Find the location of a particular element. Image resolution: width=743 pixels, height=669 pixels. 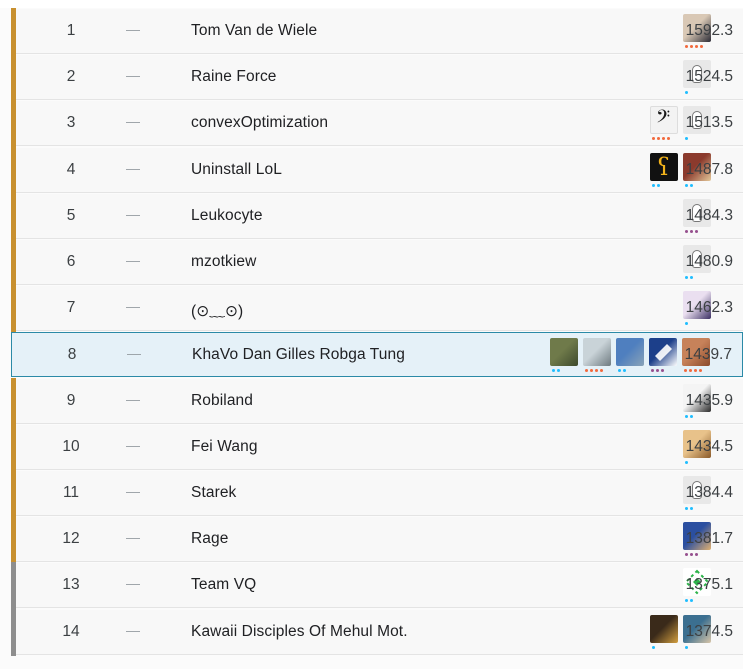

snake-glyph-icon: ʕ is located at coordinates (664, 166).